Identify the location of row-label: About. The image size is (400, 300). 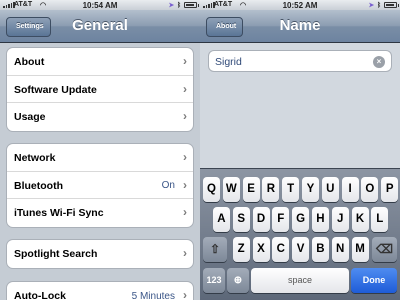
(29, 62).